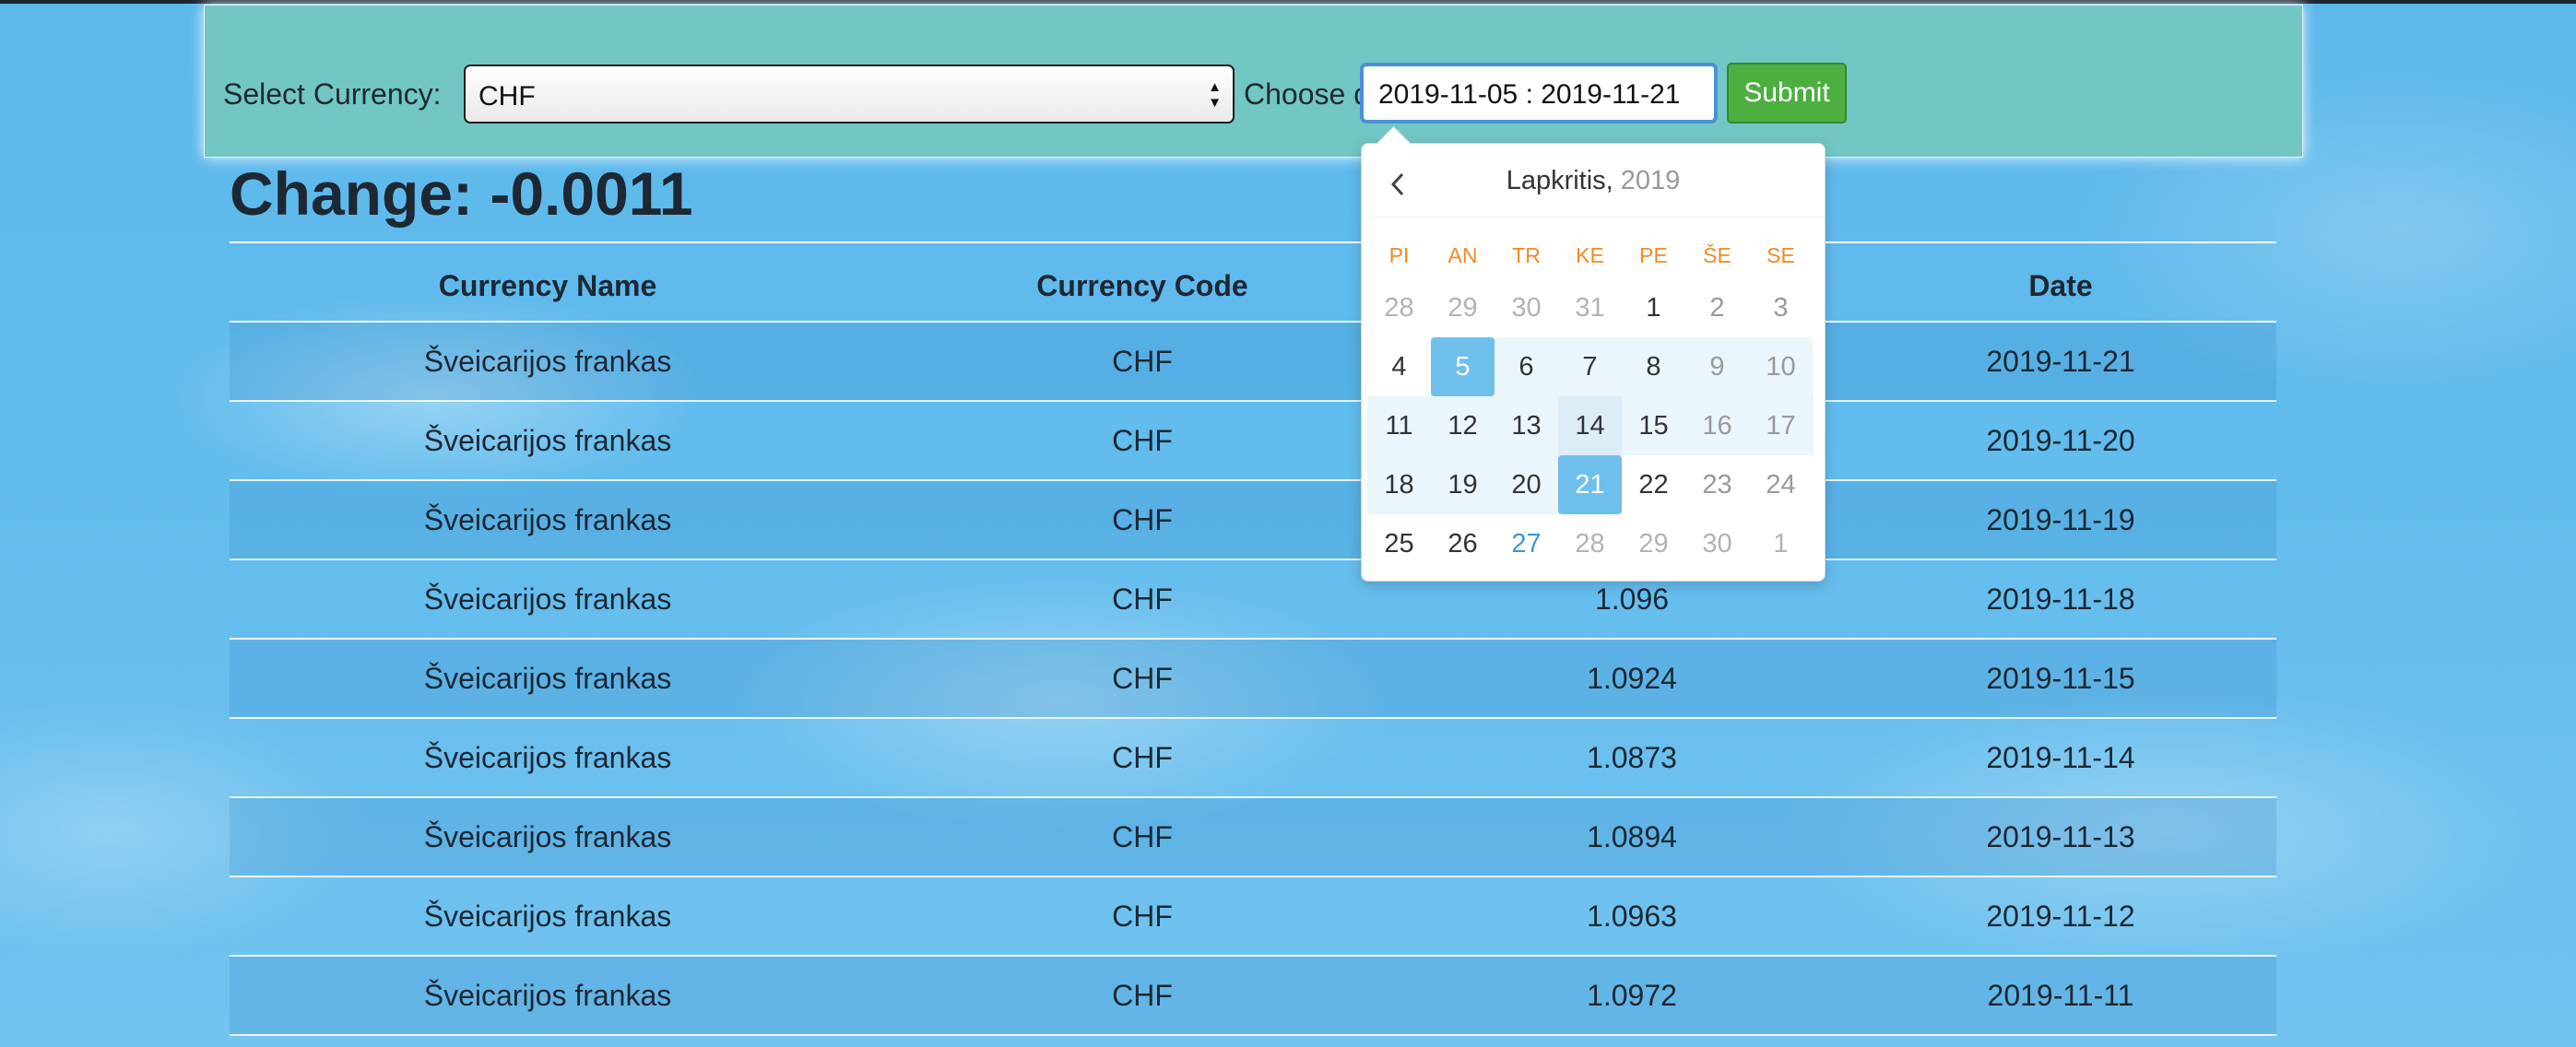 The height and width of the screenshot is (1047, 2576). Describe the element at coordinates (1787, 93) in the screenshot. I see `submit-button: Submit` at that location.